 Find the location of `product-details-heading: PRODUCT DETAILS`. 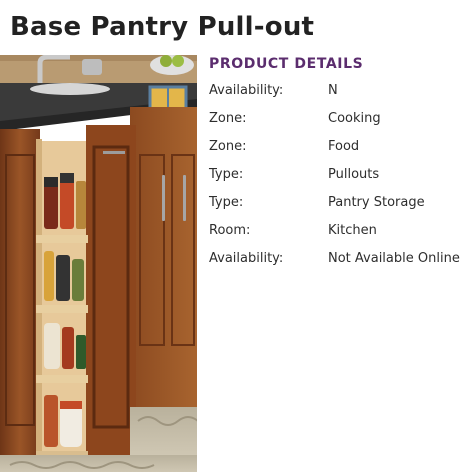

product-details-heading: PRODUCT DETAILS is located at coordinates (286, 64).